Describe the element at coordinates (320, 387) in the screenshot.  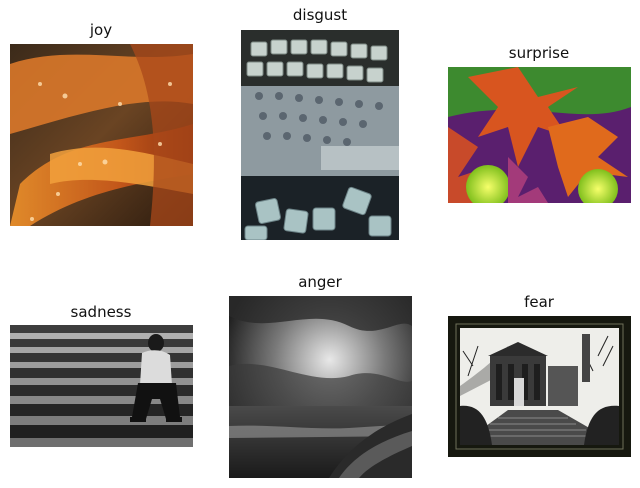
I see `anger-image` at that location.